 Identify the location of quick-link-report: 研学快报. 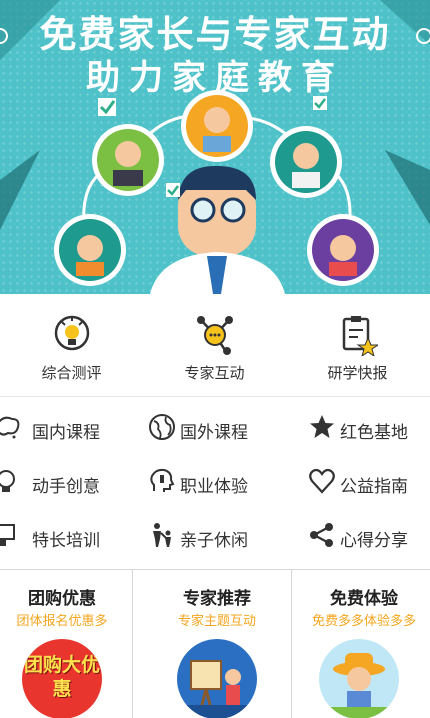
(357, 345).